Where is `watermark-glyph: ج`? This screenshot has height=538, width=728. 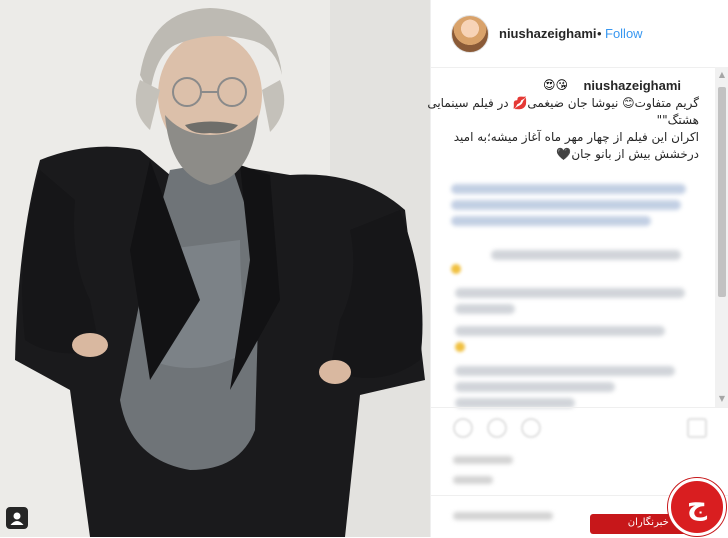 watermark-glyph: ج is located at coordinates (697, 504).